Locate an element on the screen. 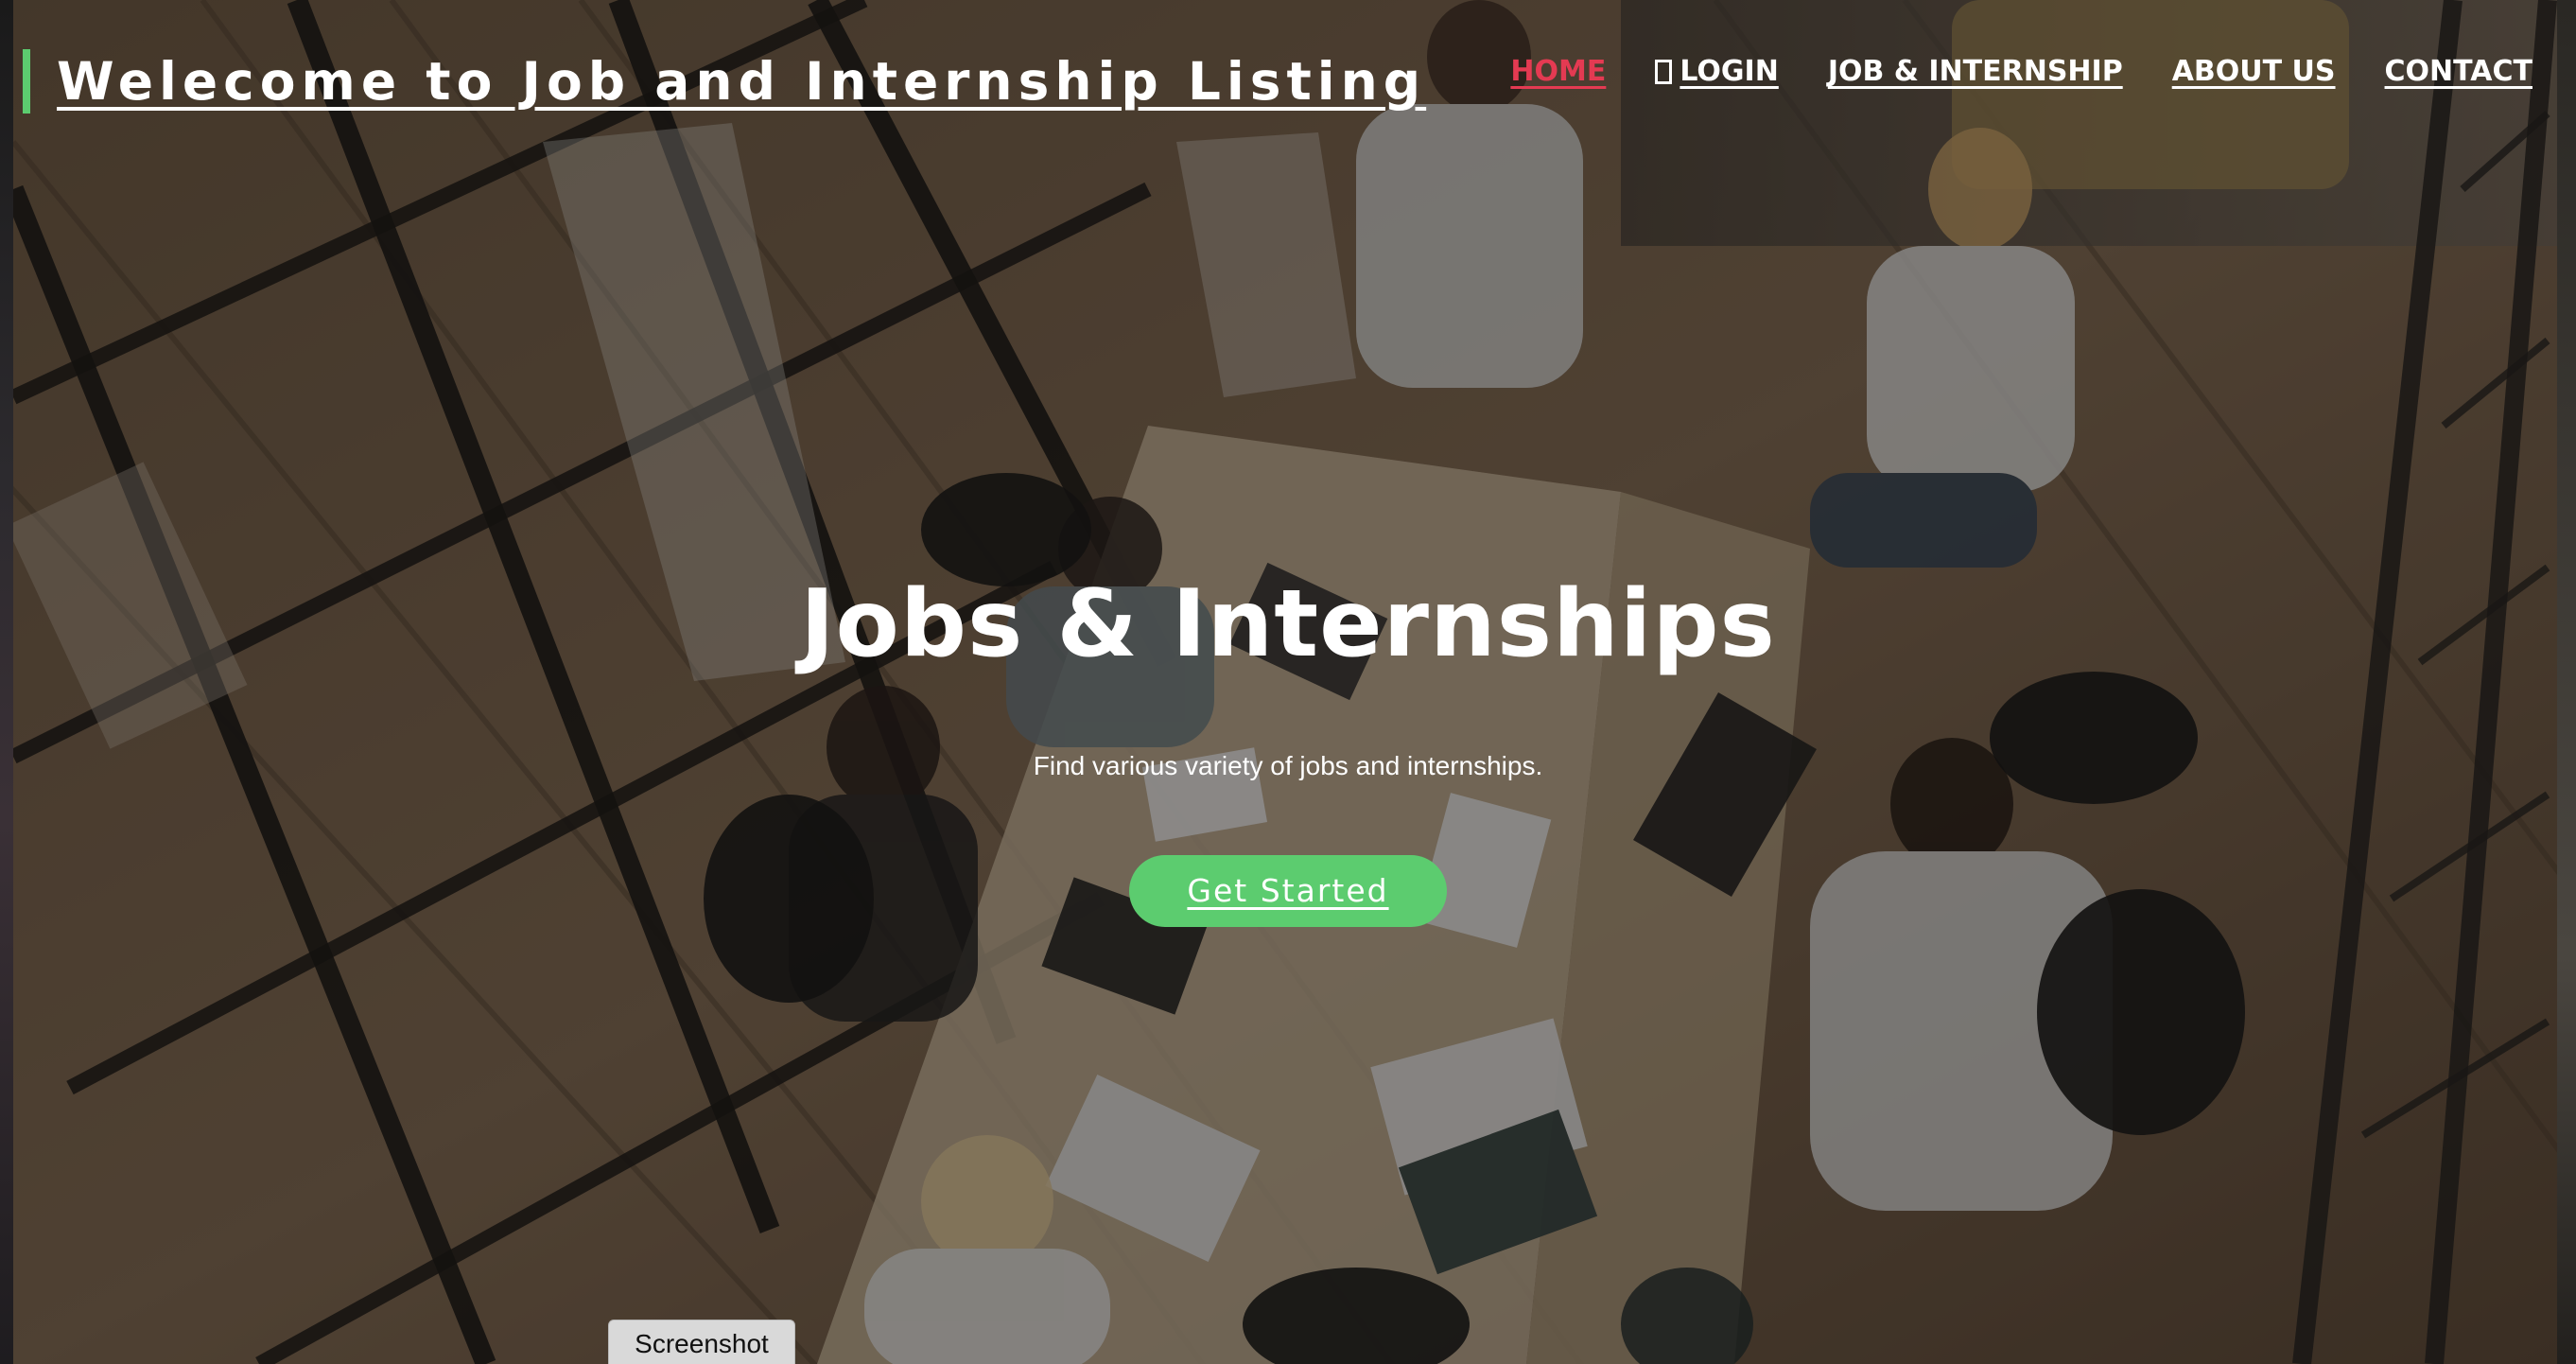 This screenshot has height=1364, width=2576. nav-login-link: LOGIN is located at coordinates (1717, 71).